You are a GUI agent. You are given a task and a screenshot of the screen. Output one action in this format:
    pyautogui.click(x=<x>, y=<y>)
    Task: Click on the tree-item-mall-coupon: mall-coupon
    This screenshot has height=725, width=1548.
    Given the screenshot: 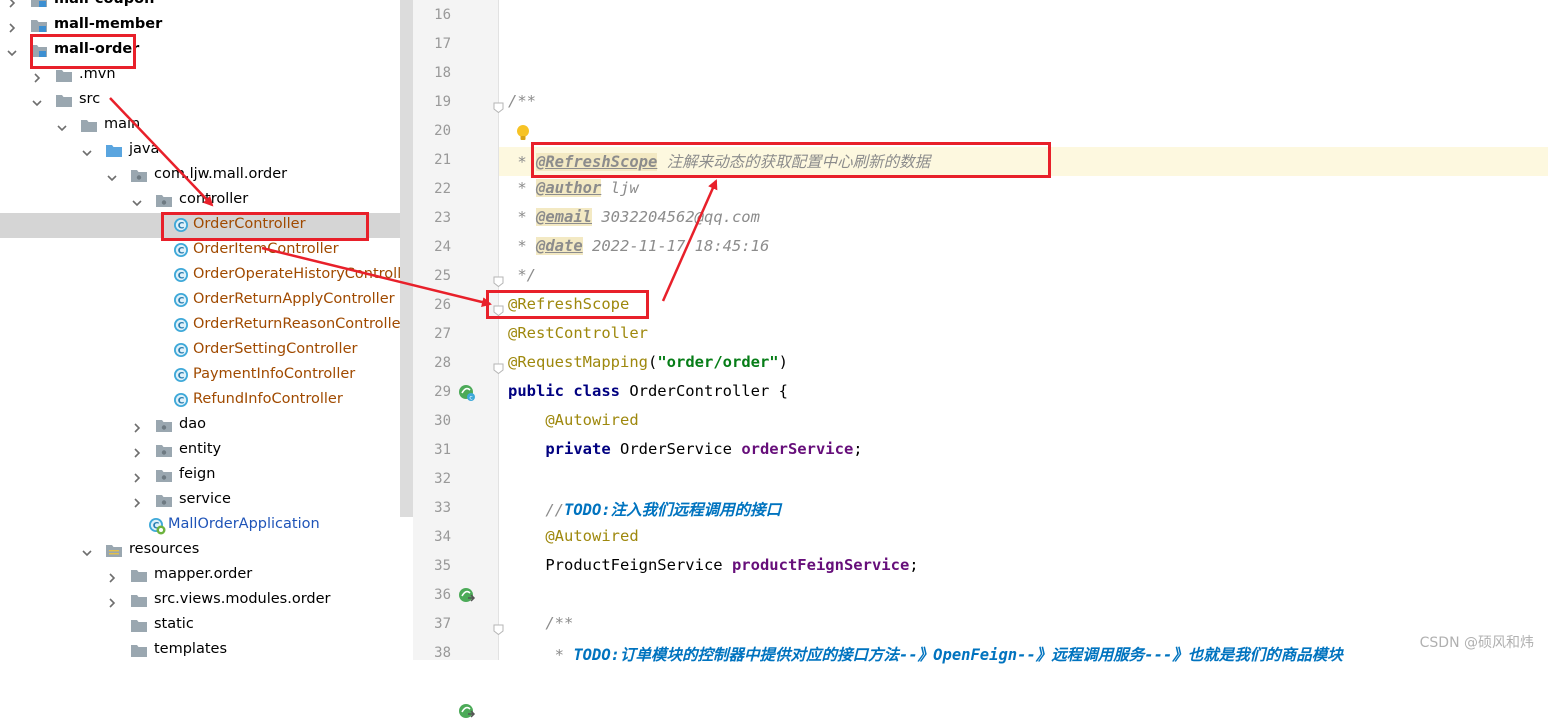 What is the action you would take?
    pyautogui.click(x=200, y=6)
    